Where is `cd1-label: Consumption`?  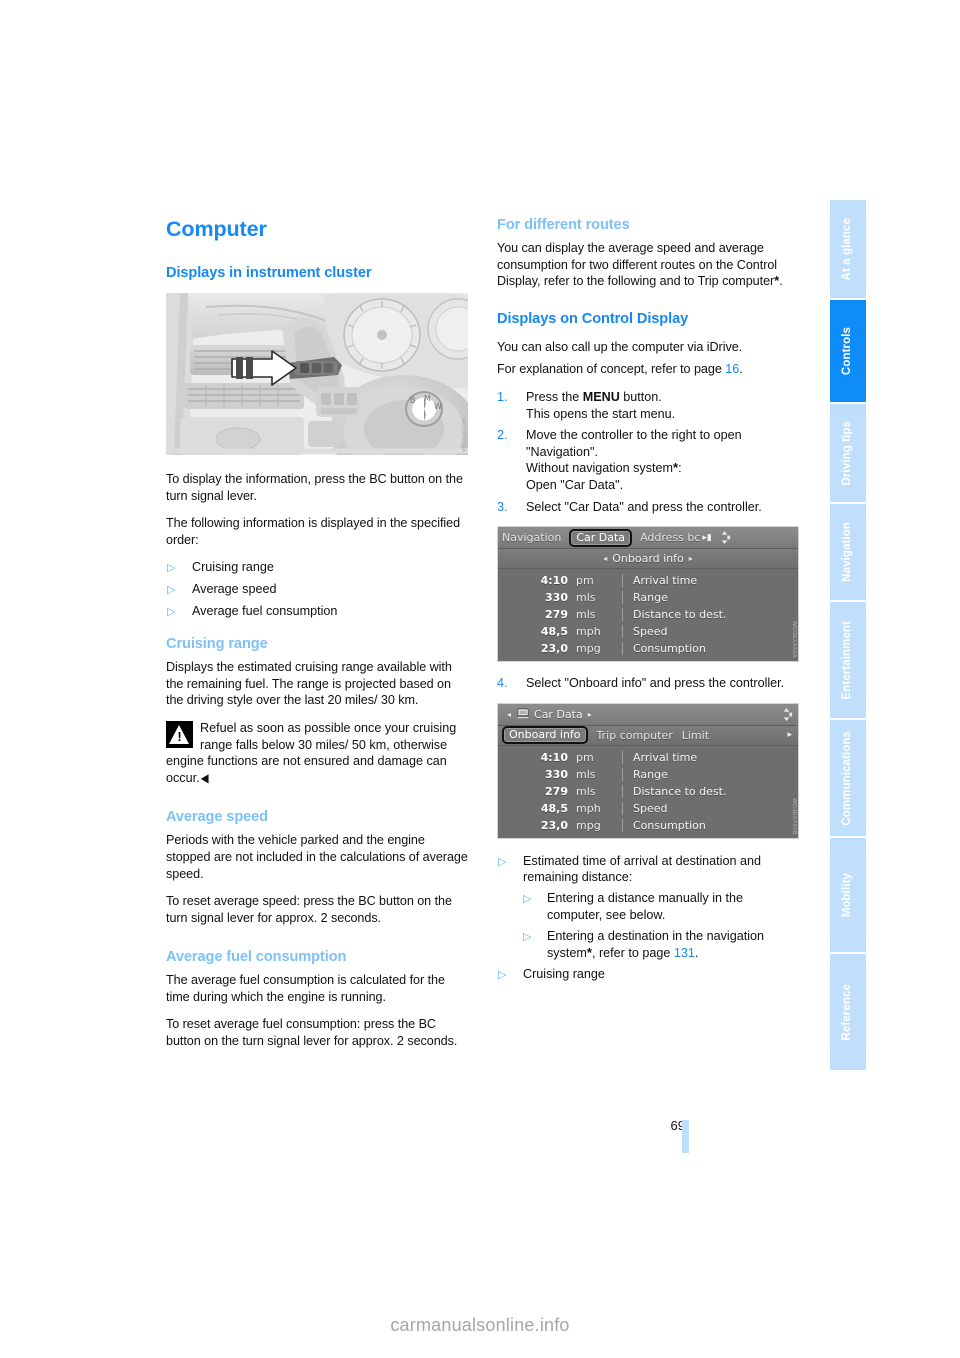
cd1-label: Consumption is located at coordinates (710, 649).